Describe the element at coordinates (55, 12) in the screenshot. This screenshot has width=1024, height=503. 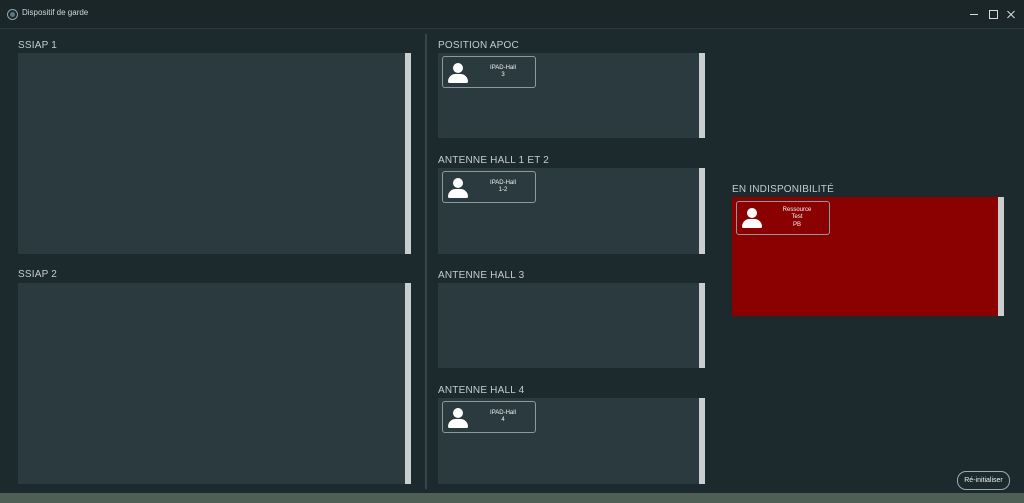
I see `window-title: Dispositif de garde` at that location.